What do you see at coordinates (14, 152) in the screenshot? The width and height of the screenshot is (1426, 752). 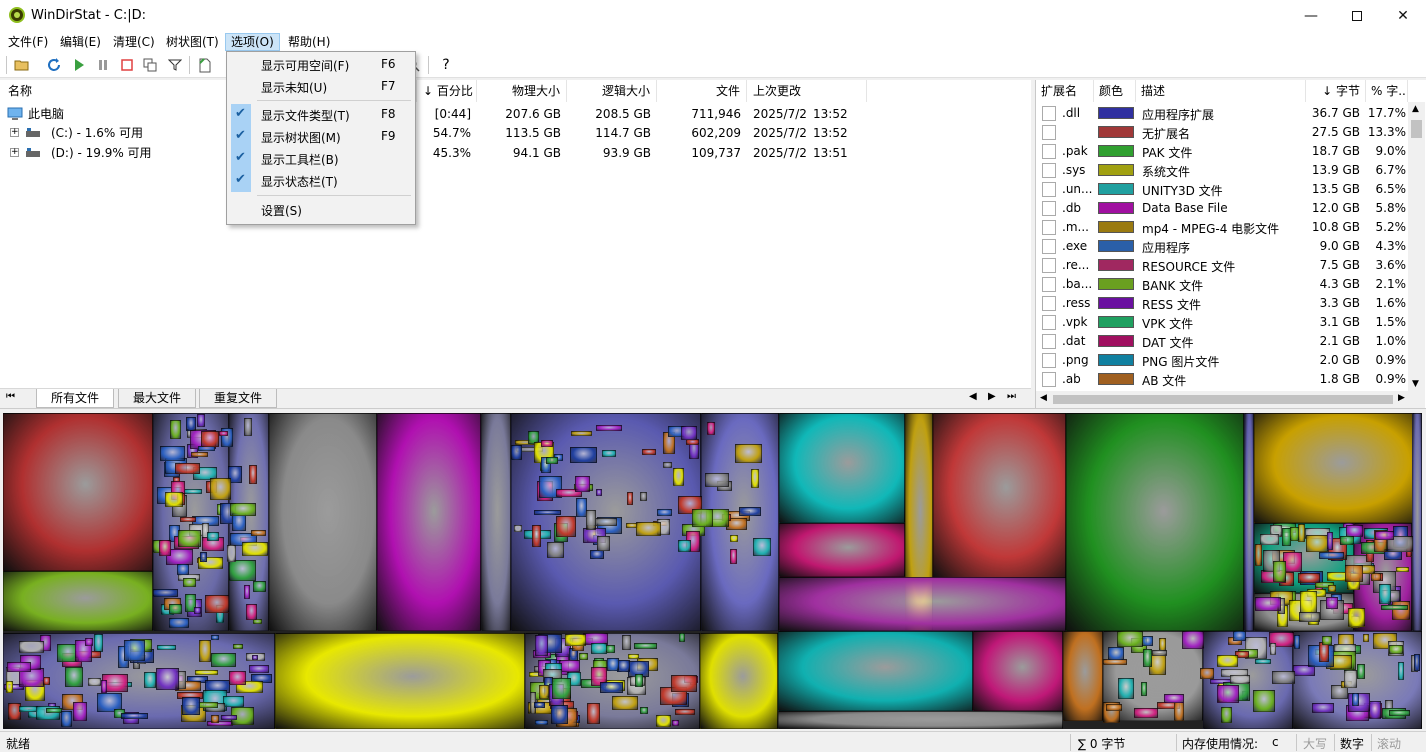 I see `expand-icon: +` at bounding box center [14, 152].